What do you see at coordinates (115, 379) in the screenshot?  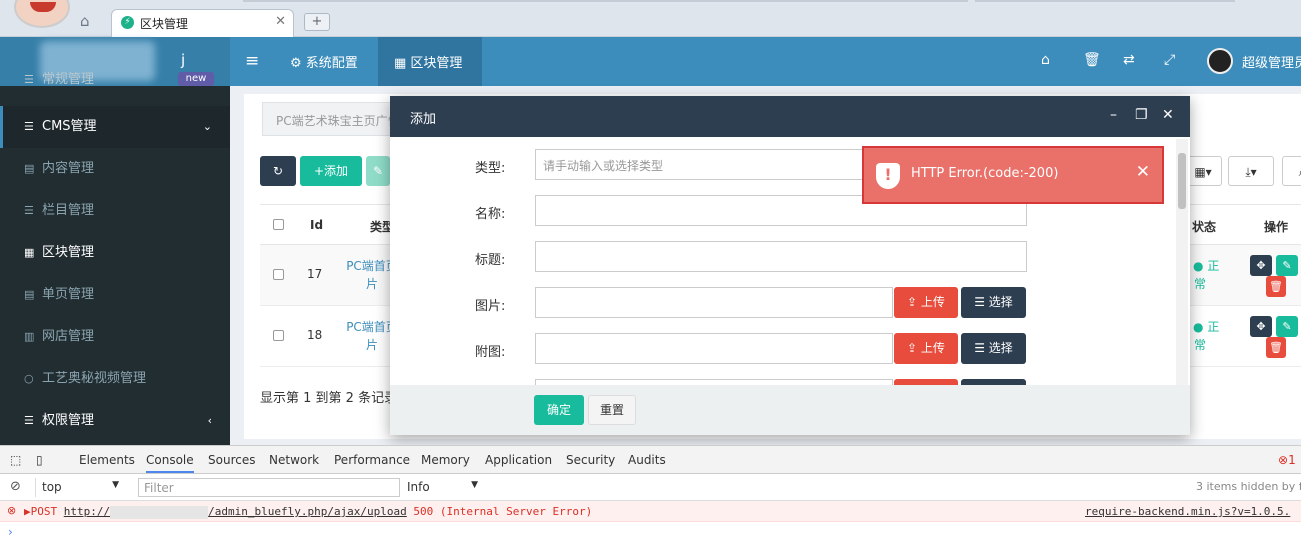 I see `sidebar-item-video: ○ 工艺奥秘视频管理` at bounding box center [115, 379].